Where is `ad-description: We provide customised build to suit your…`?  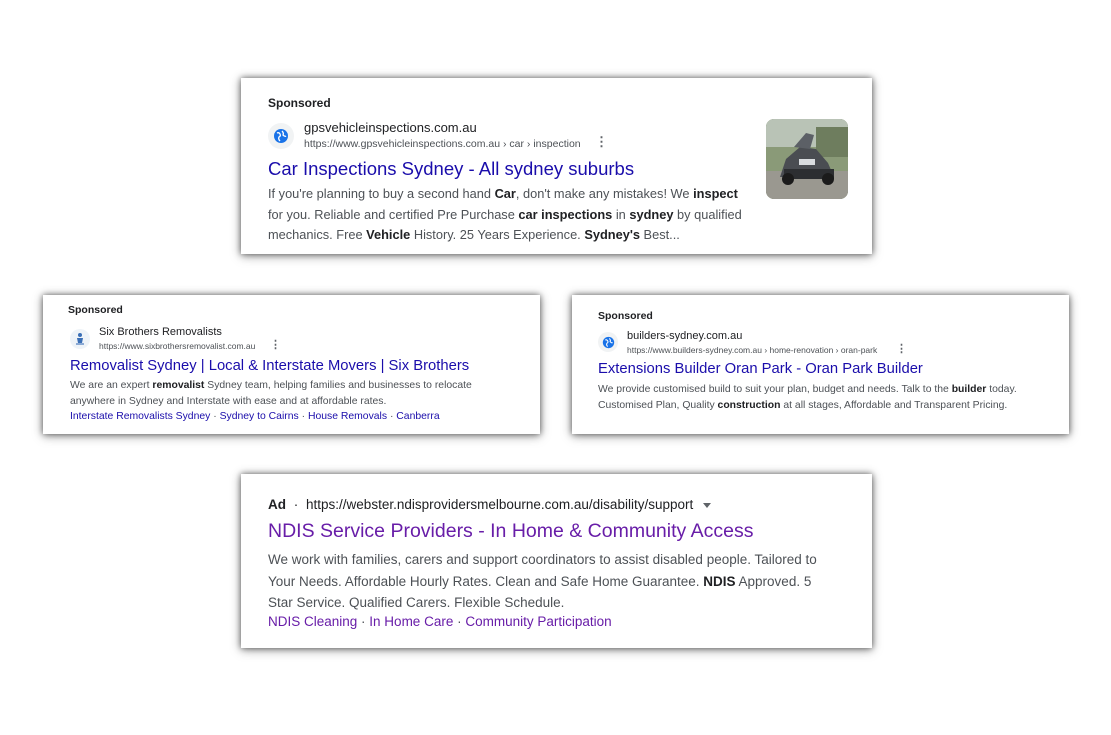
ad-description: We provide customised build to suit your… is located at coordinates (813, 398).